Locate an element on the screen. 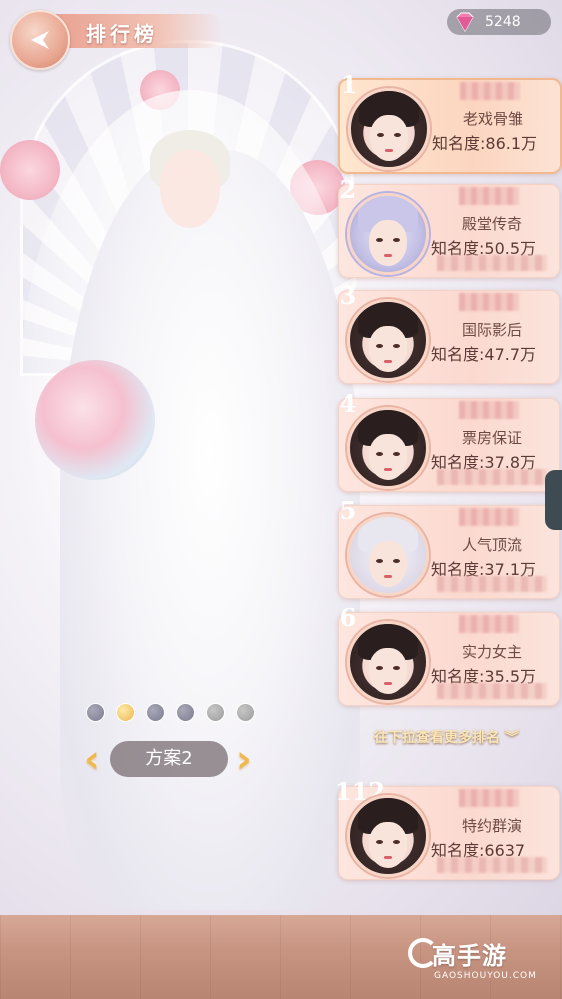  chevron-right-icon: › is located at coordinates (244, 759).